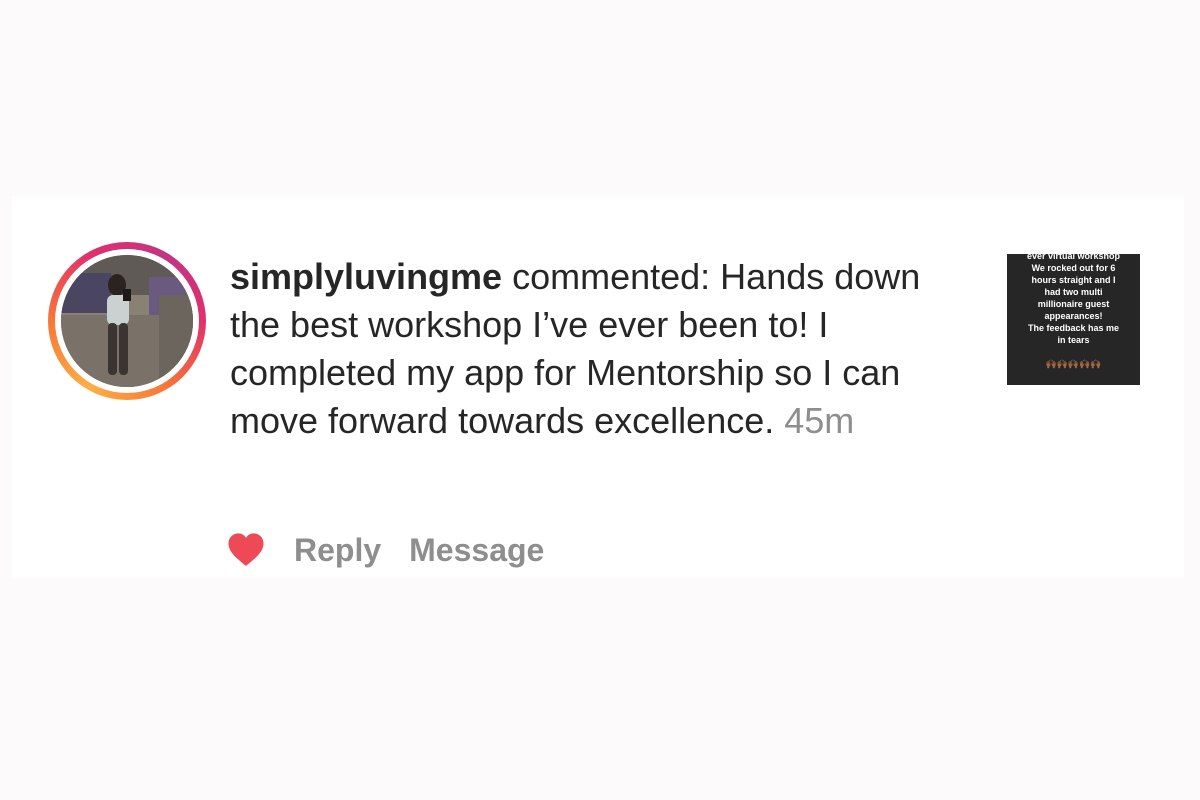  I want to click on thumbnail-line: We rocked out for 6, so click(1073, 268).